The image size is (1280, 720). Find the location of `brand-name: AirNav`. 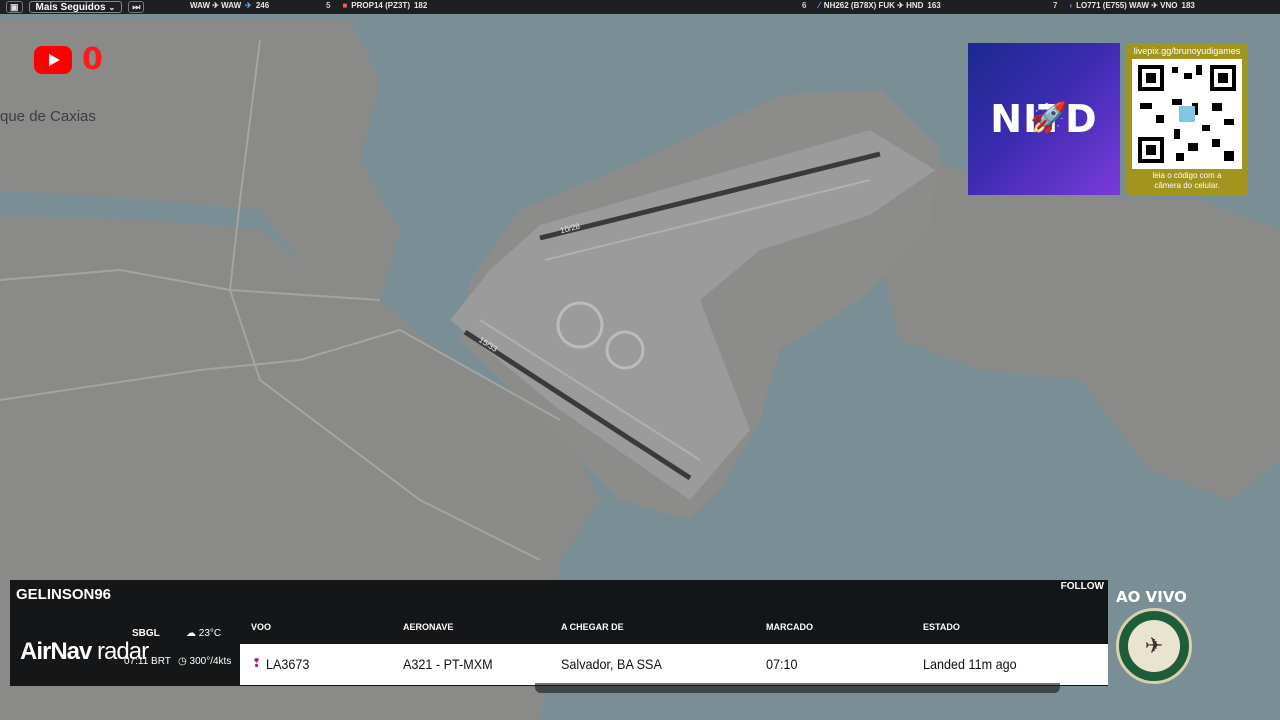

brand-name: AirNav is located at coordinates (56, 651).